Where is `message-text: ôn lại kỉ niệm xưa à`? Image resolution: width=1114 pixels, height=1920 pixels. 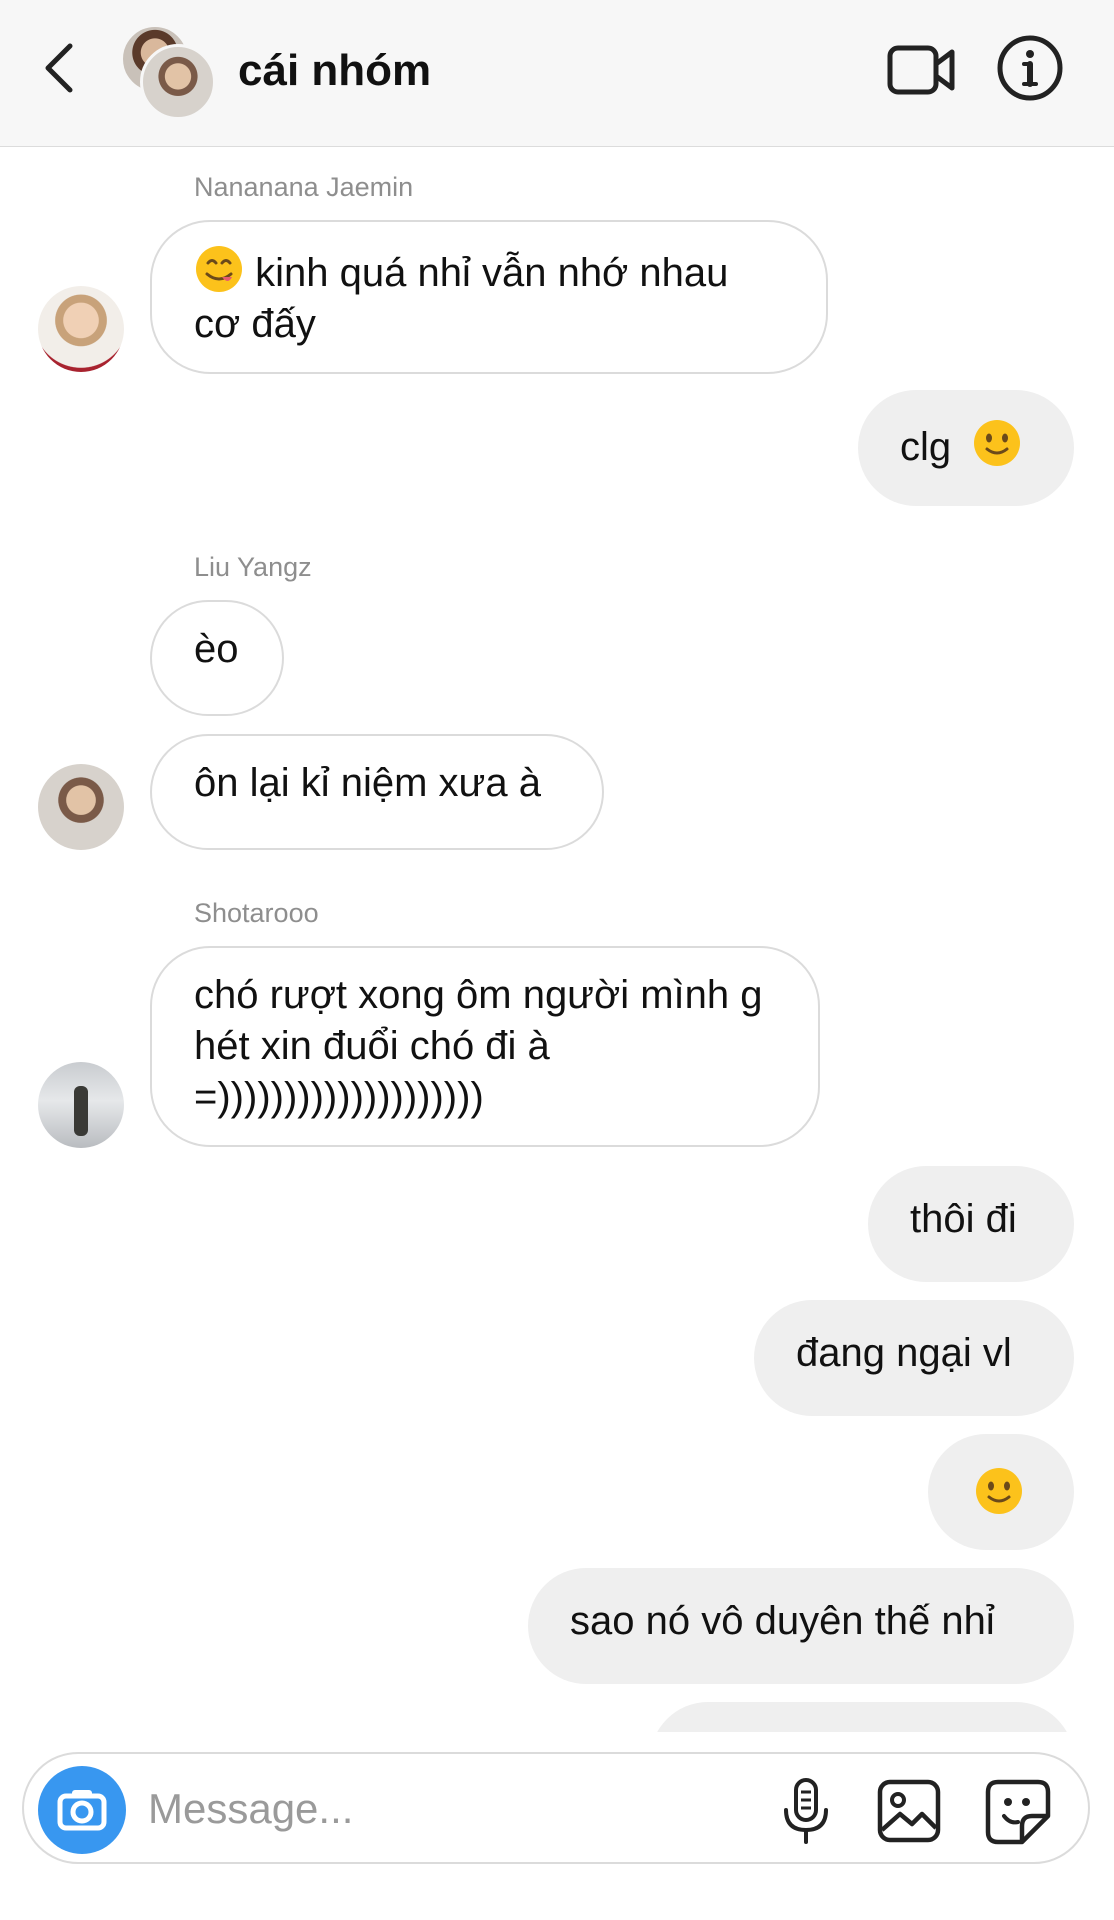
message-text: ôn lại kỉ niệm xưa à is located at coordinates (367, 783).